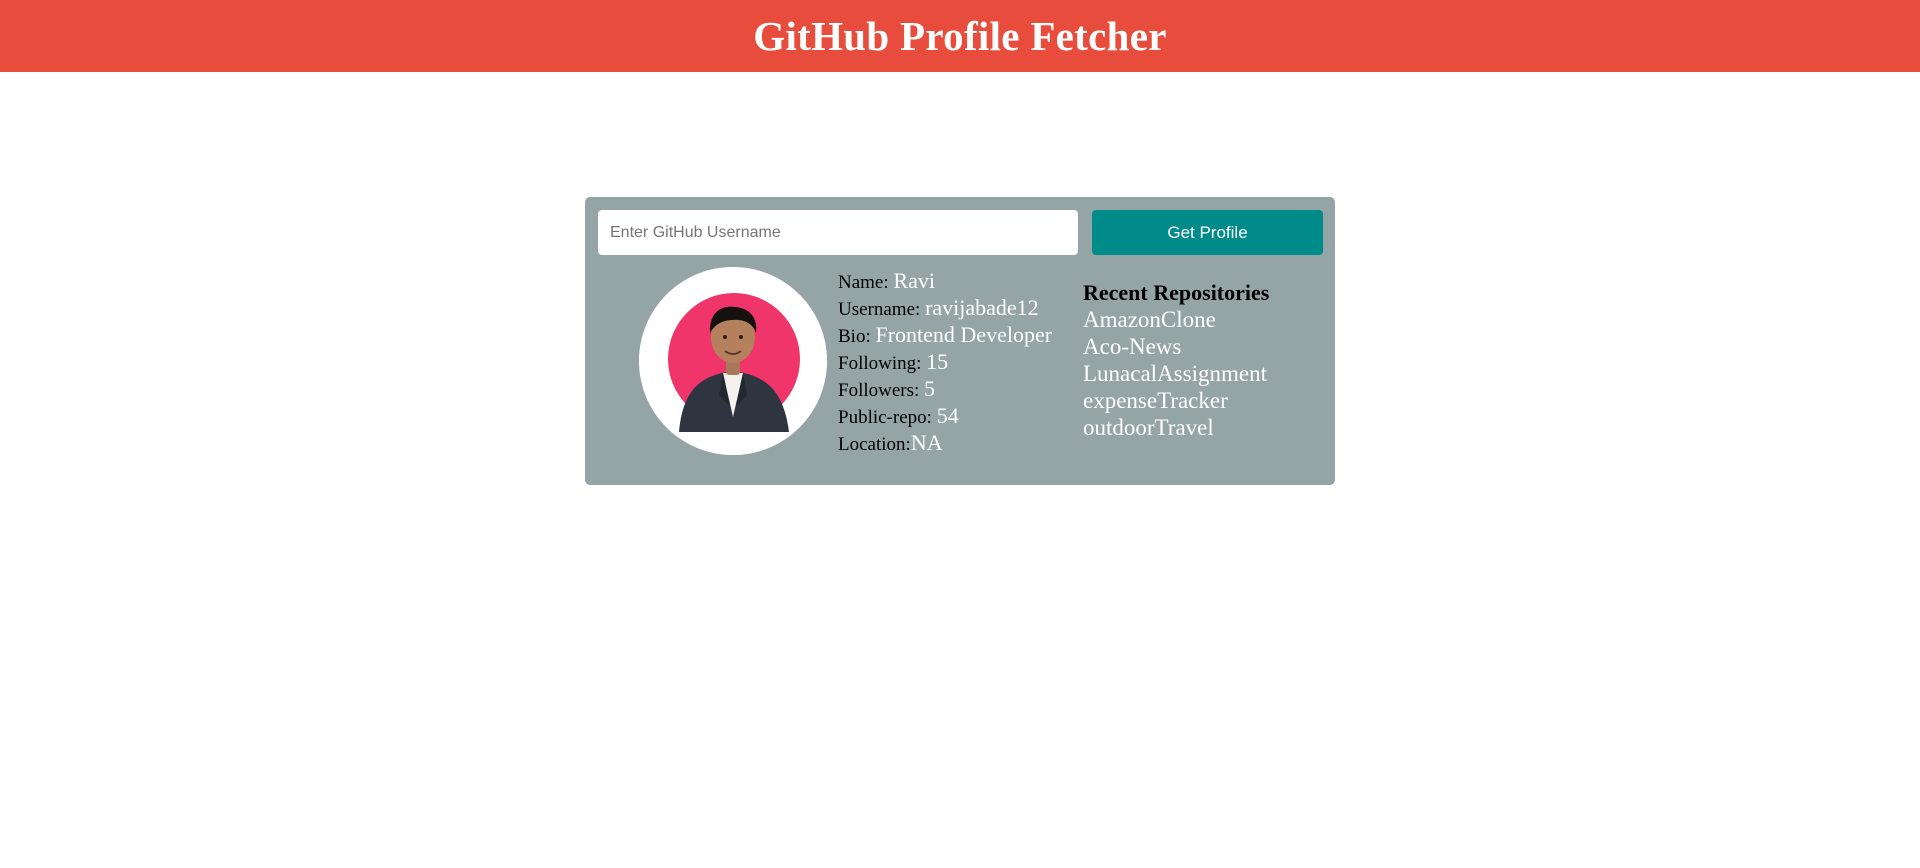  I want to click on repository-item: AmazonClone, so click(1149, 319).